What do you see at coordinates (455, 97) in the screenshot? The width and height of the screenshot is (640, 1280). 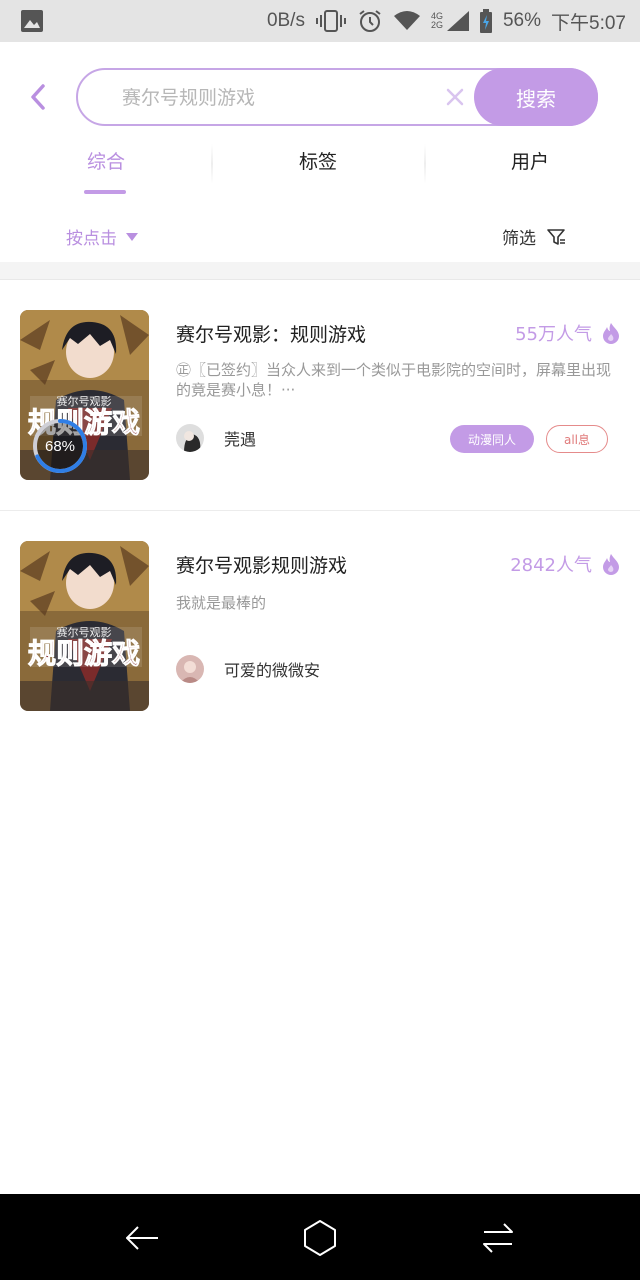 I see `clear-icon` at bounding box center [455, 97].